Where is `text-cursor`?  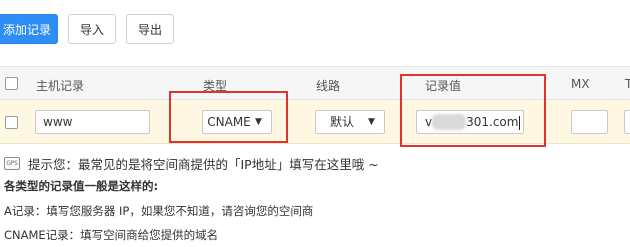 text-cursor is located at coordinates (520, 122).